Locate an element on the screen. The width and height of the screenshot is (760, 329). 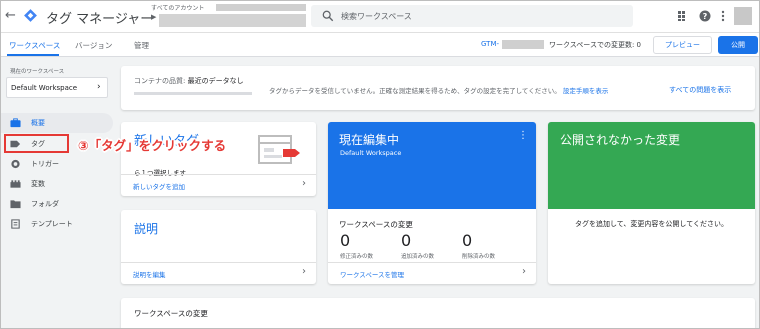
sidebar-item-folders: フォルダ is located at coordinates (57, 204).